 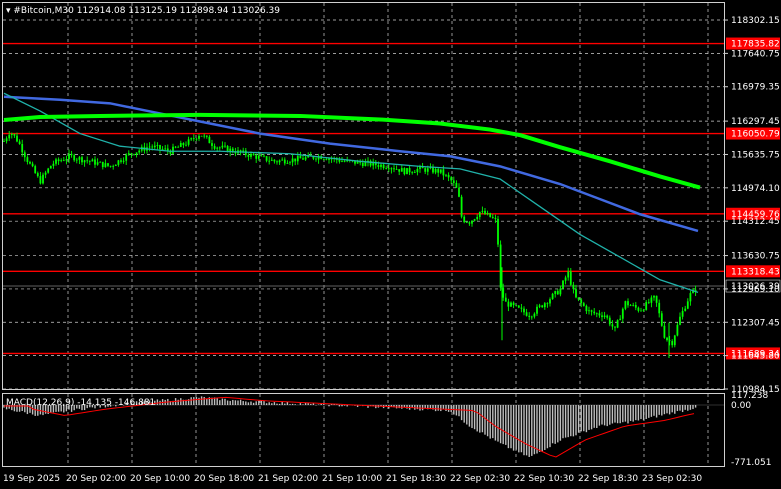 What do you see at coordinates (755, 135) in the screenshot?
I see `level-price-label: 116050.79` at bounding box center [755, 135].